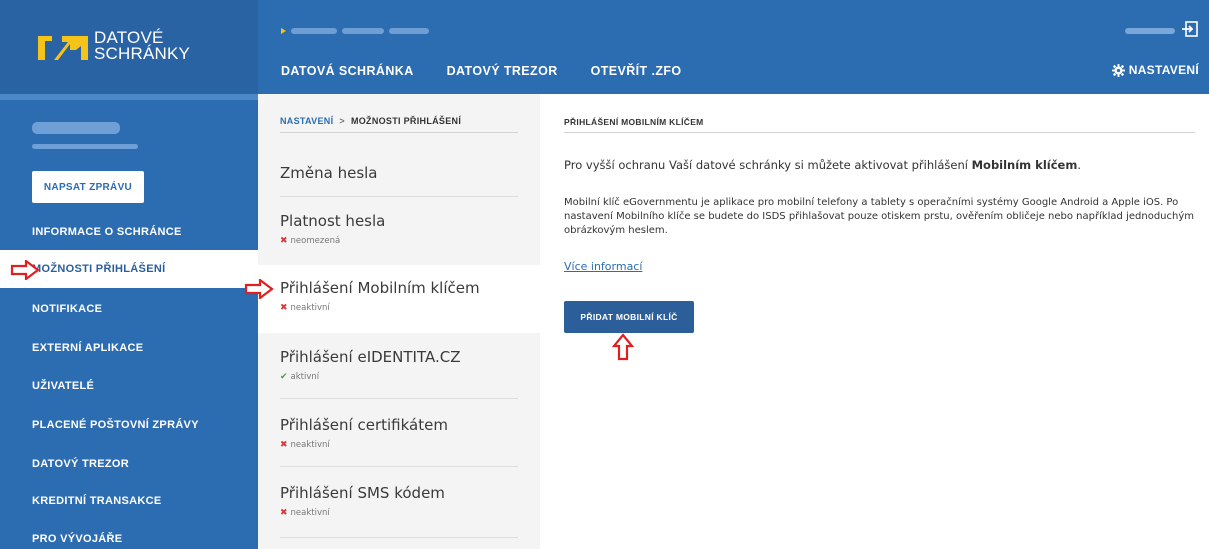 Image resolution: width=1209 pixels, height=549 pixels. Describe the element at coordinates (347, 71) in the screenshot. I see `nav-datova-schranka: DATOVÁ SCHRÁNKA` at that location.